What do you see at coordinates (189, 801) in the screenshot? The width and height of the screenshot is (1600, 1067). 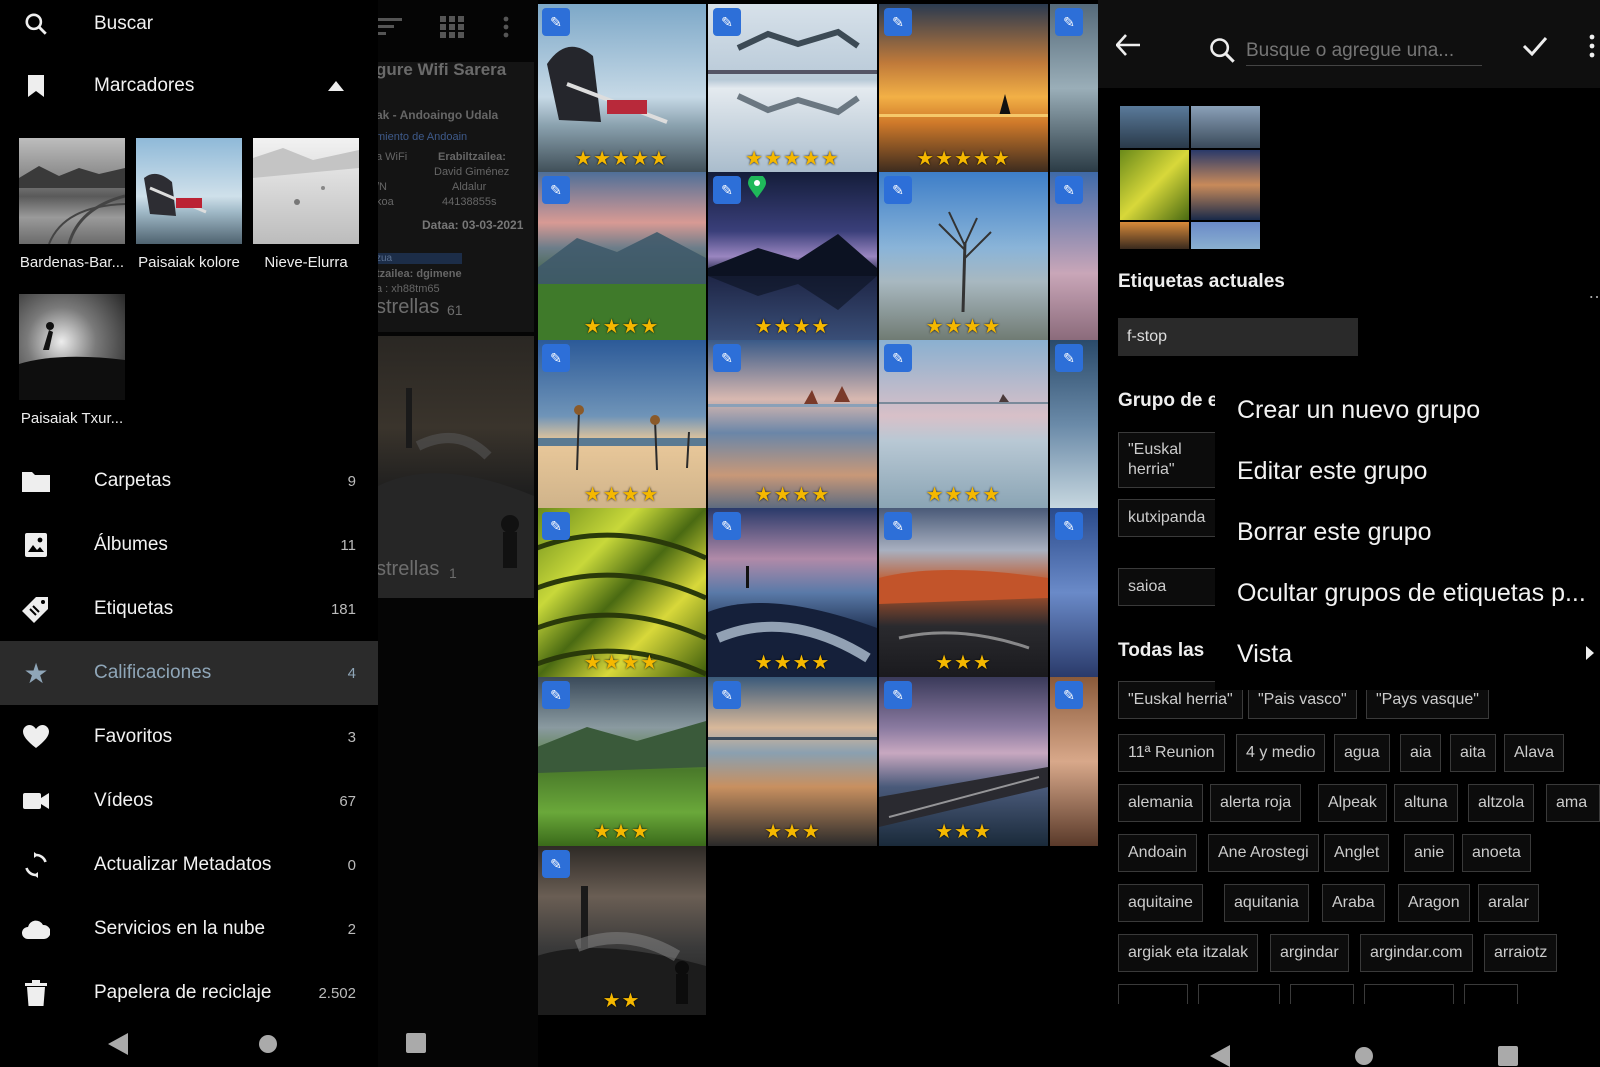 I see `drawer-item-videos: Vídeos 67` at bounding box center [189, 801].